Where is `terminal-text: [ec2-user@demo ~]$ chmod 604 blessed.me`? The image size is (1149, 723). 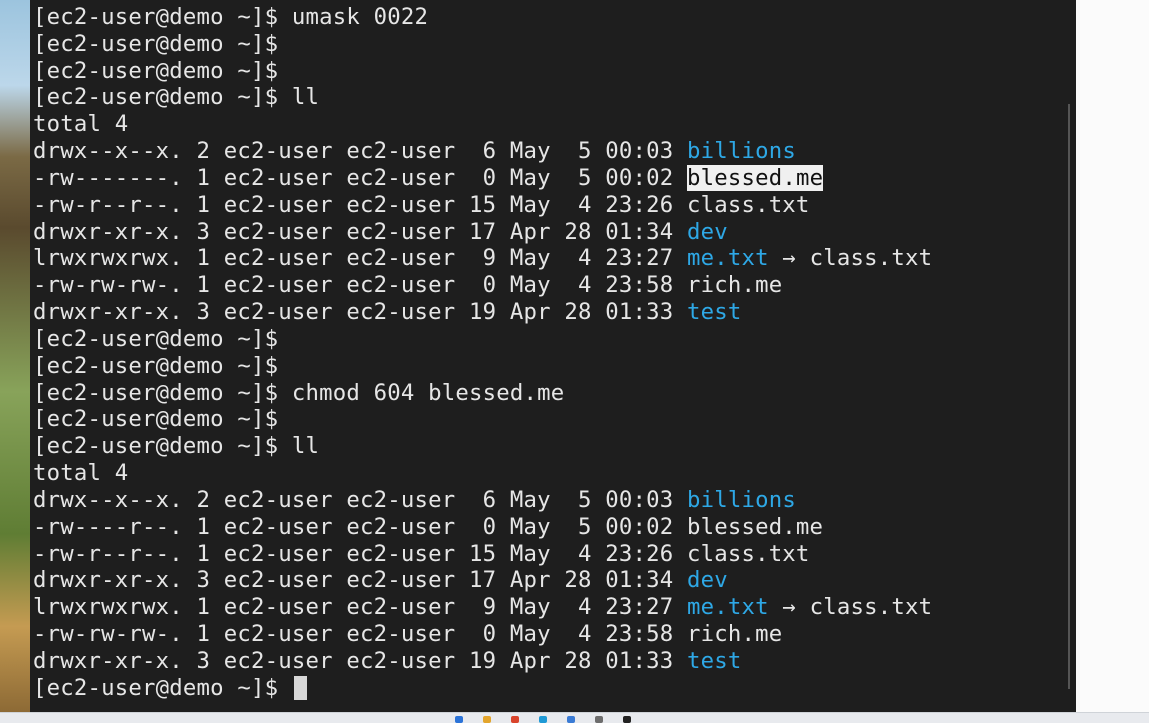 terminal-text: [ec2-user@demo ~]$ chmod 604 blessed.me is located at coordinates (299, 392).